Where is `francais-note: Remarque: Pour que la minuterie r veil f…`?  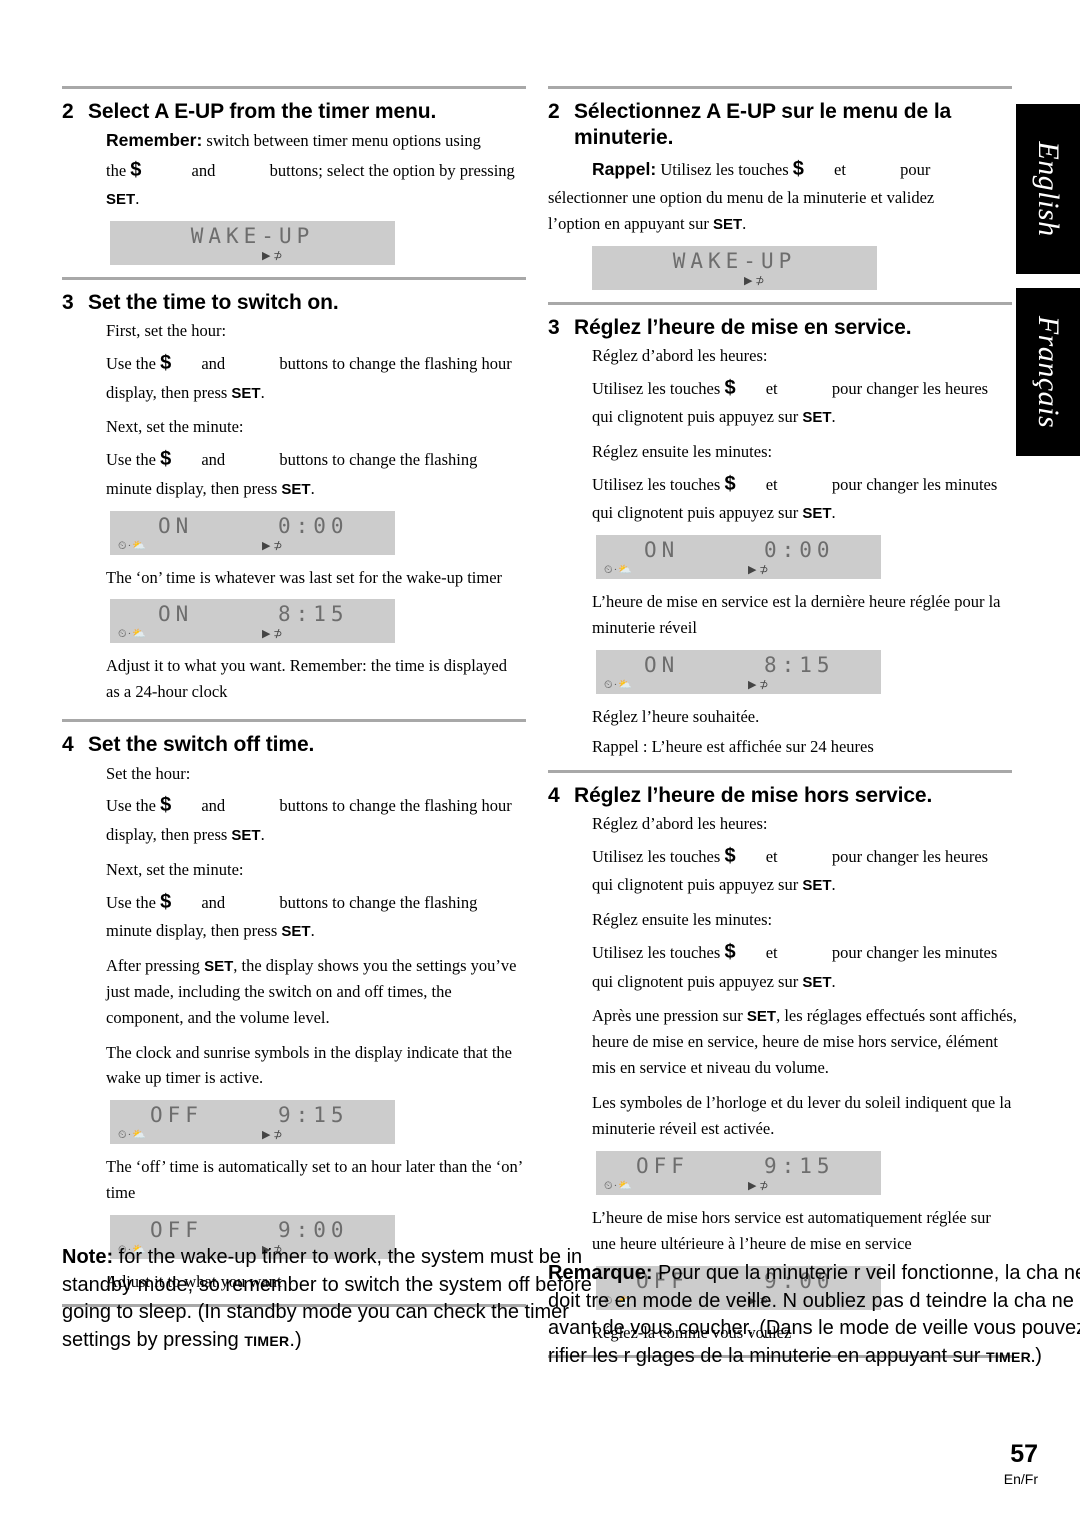
francais-note: Remarque: Pour que la minuterie r veil f… is located at coordinates (814, 1315).